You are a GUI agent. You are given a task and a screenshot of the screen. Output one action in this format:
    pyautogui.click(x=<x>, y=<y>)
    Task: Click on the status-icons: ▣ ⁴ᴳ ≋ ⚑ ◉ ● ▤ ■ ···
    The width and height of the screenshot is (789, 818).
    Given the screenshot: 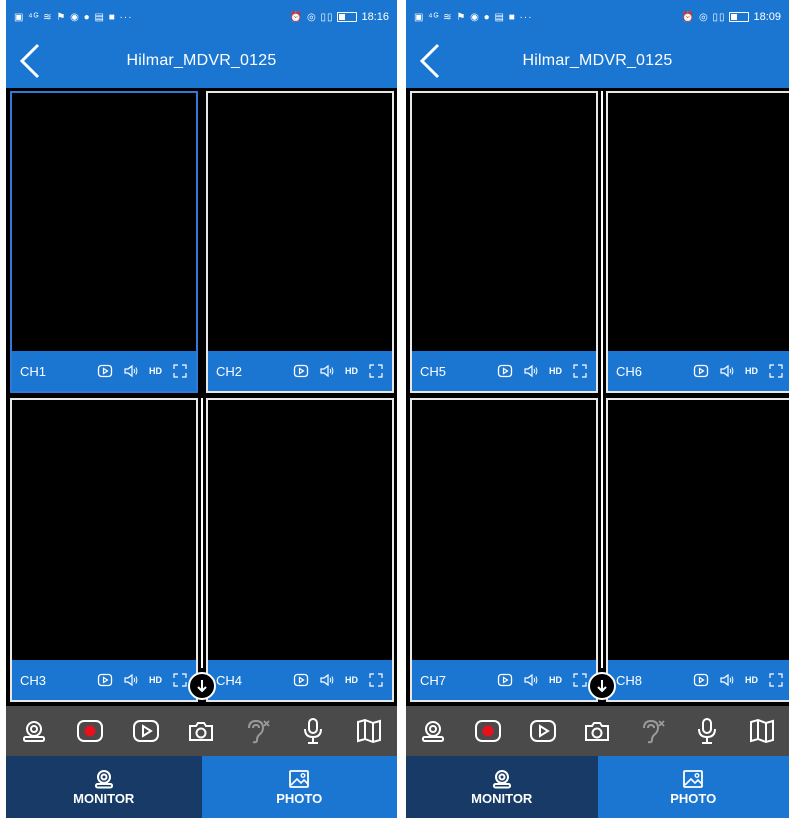 What is the action you would take?
    pyautogui.click(x=73, y=17)
    